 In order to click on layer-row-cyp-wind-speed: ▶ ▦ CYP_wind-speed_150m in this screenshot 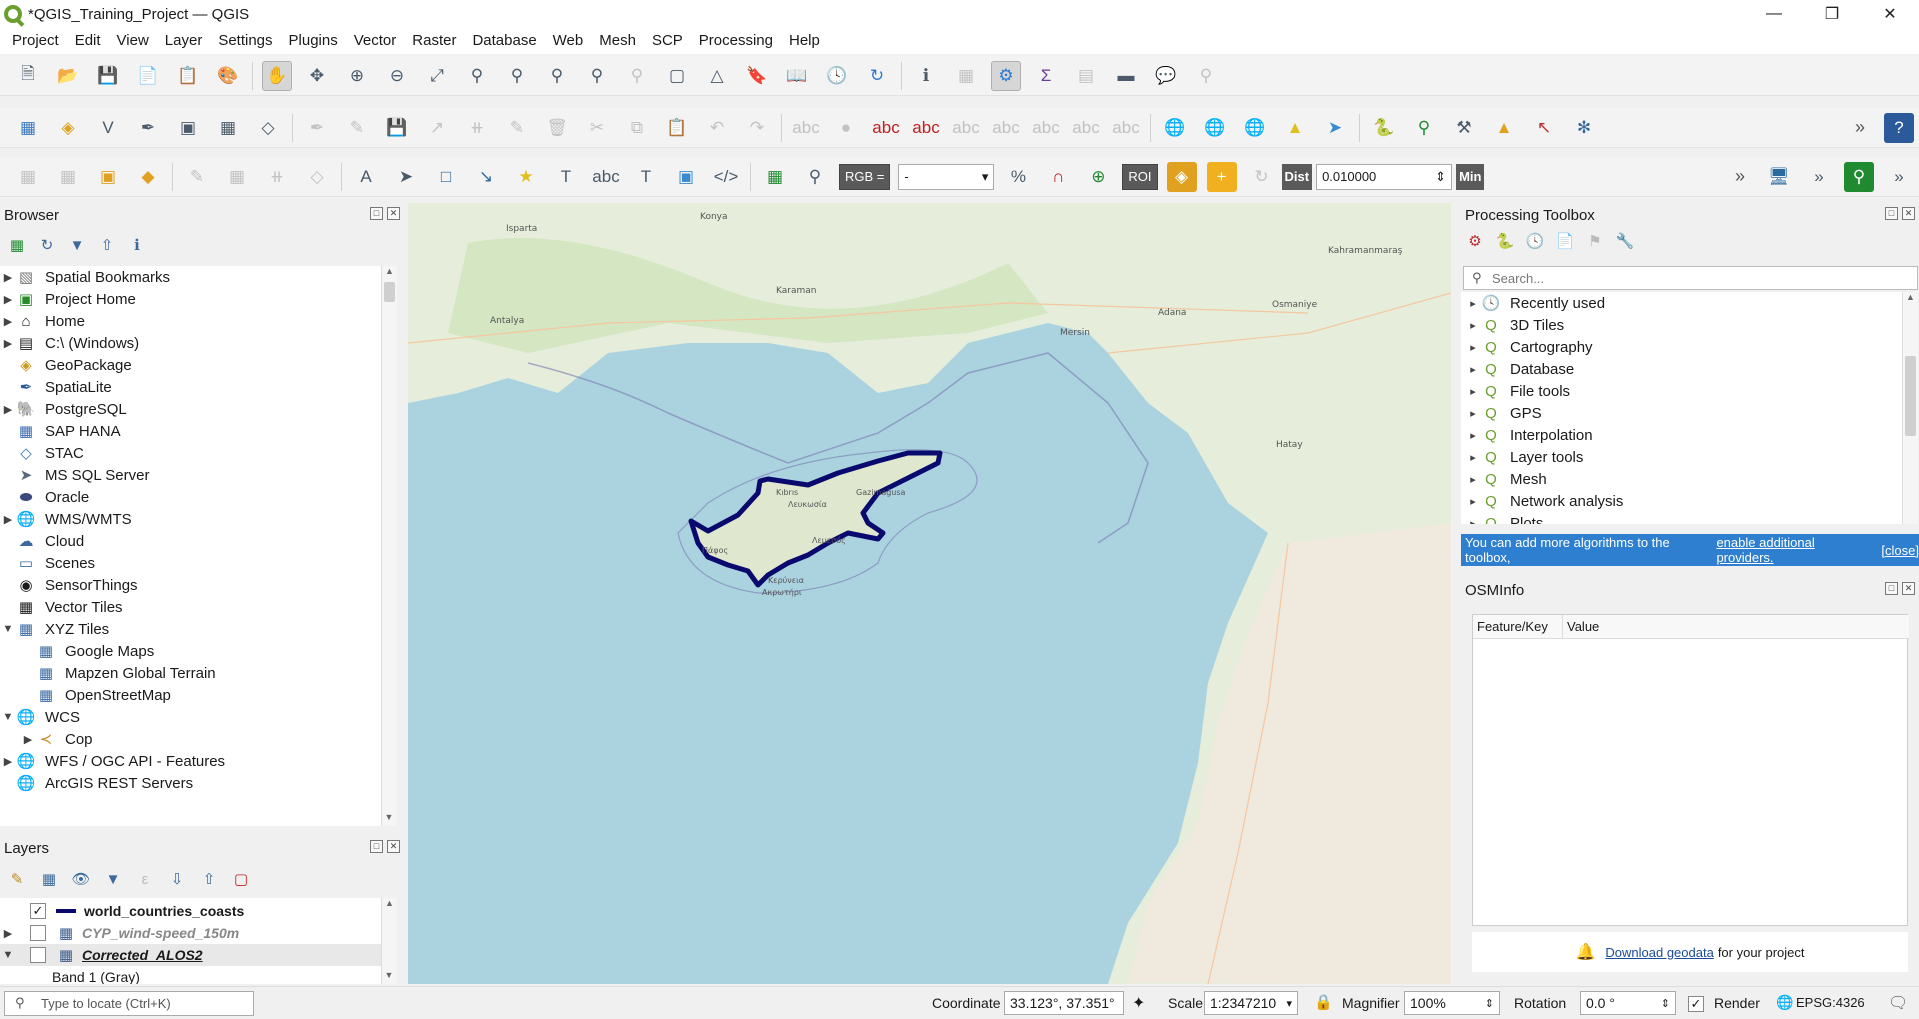, I will do `click(119, 933)`.